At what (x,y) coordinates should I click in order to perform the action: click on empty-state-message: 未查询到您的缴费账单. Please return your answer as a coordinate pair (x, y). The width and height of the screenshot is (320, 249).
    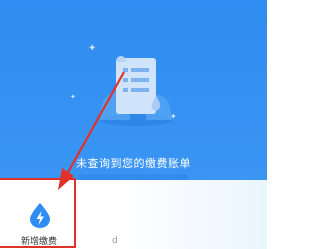
    Looking at the image, I should click on (133, 163).